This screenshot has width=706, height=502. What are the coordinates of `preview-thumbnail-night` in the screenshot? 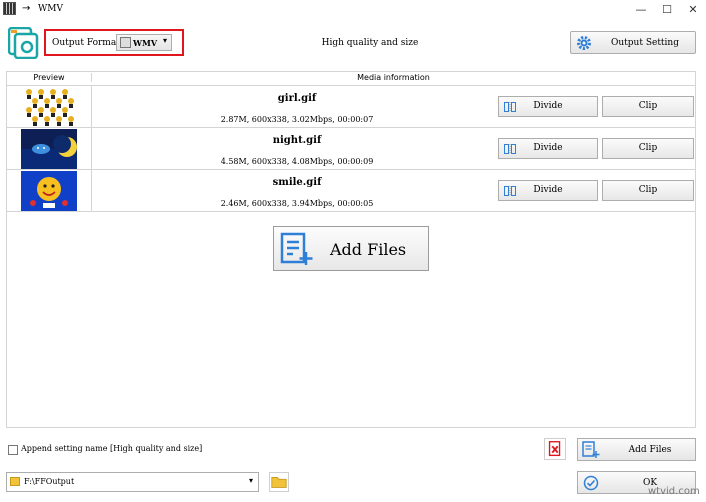 It's located at (49, 149).